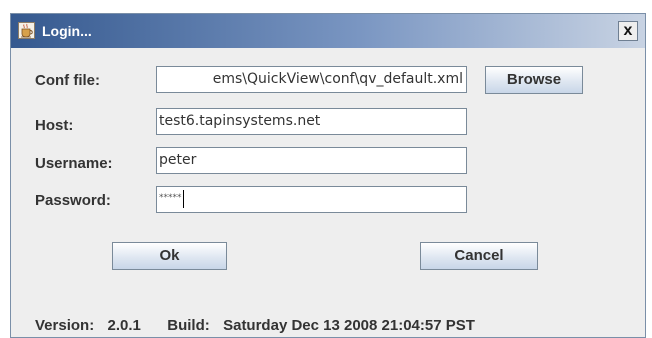 This screenshot has height=338, width=652. I want to click on browse-label: Browse, so click(534, 79).